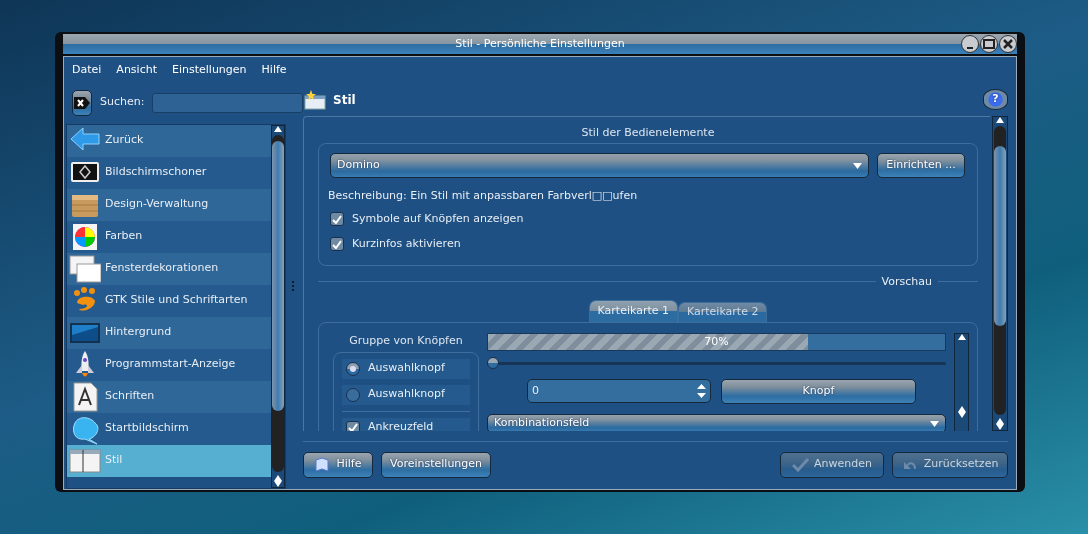 Image resolution: width=1088 pixels, height=534 pixels. I want to click on dialog-button: Hilfe, so click(338, 464).